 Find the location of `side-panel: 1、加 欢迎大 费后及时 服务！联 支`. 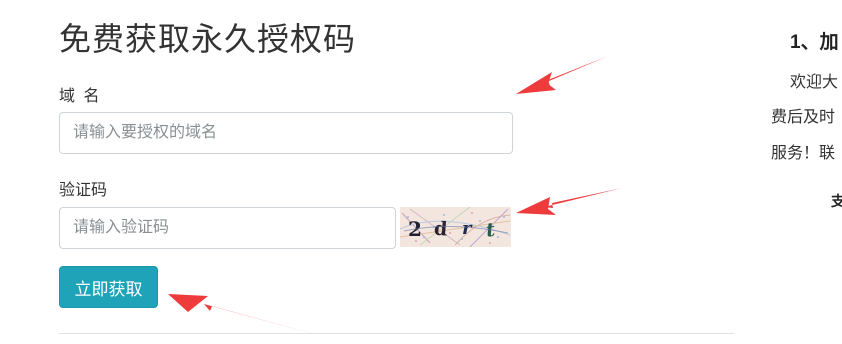

side-panel: 1、加 欢迎大 费后及时 服务！联 支 is located at coordinates (801, 172).